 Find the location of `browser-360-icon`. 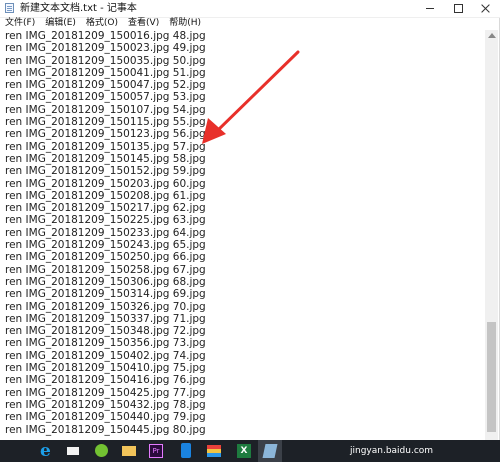

browser-360-icon is located at coordinates (101, 451).